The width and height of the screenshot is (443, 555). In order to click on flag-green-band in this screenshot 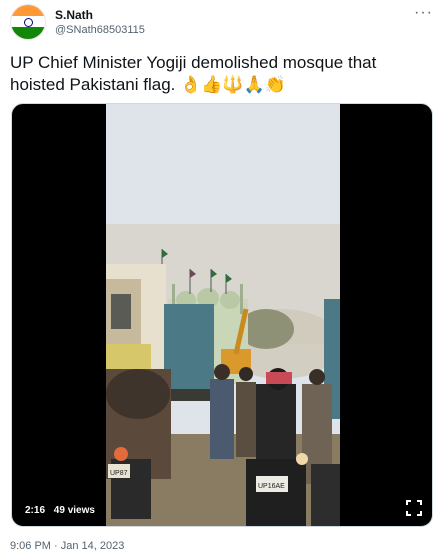, I will do `click(28, 33)`.